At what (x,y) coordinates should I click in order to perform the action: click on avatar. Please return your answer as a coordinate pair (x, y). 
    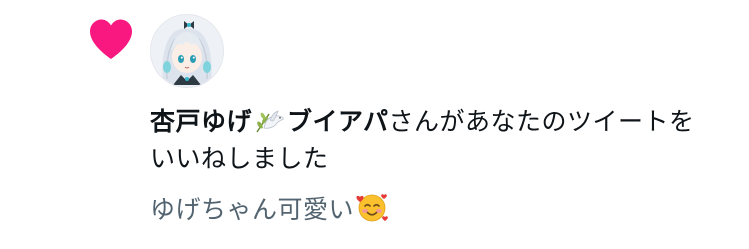
    Looking at the image, I should click on (187, 51).